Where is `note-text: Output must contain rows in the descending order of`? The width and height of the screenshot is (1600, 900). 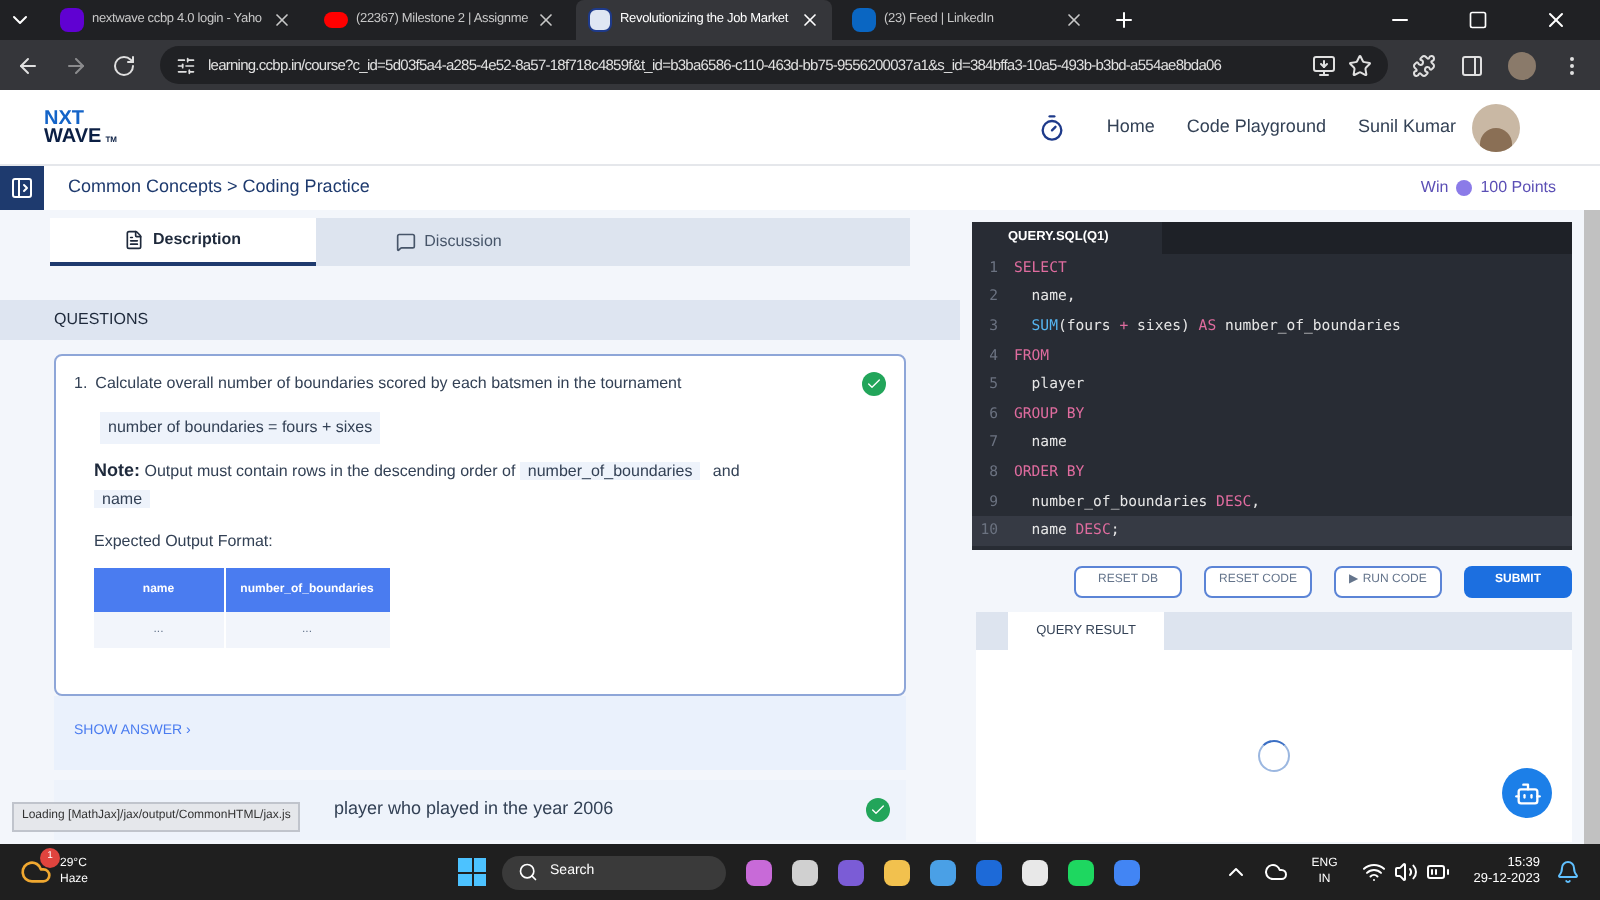 note-text: Output must contain rows in the descending order of is located at coordinates (330, 471).